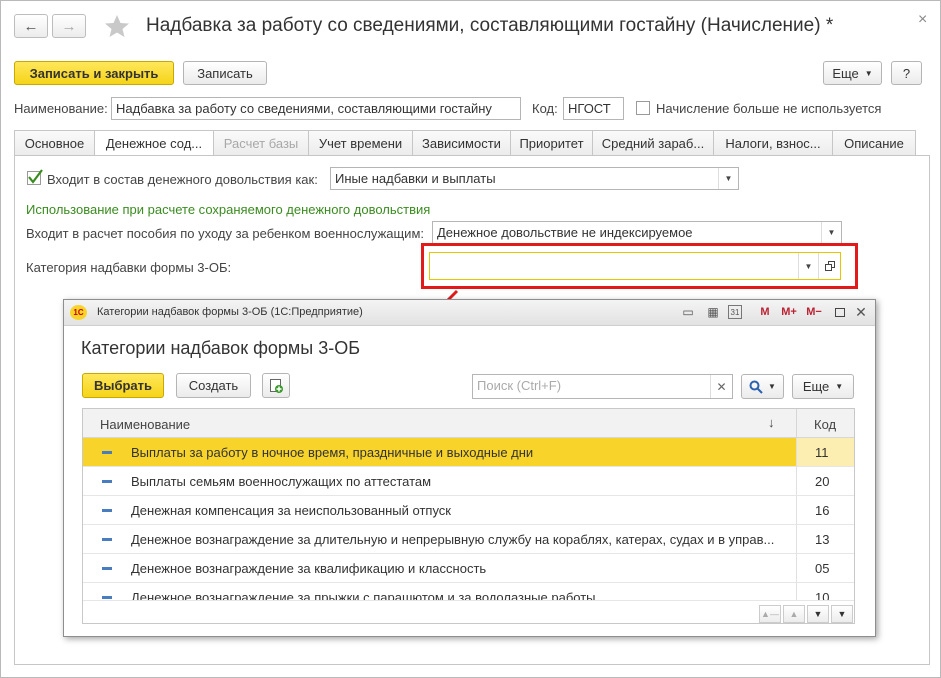 This screenshot has height=678, width=941. Describe the element at coordinates (462, 143) in the screenshot. I see `tab-dependencies: Зависимости` at that location.